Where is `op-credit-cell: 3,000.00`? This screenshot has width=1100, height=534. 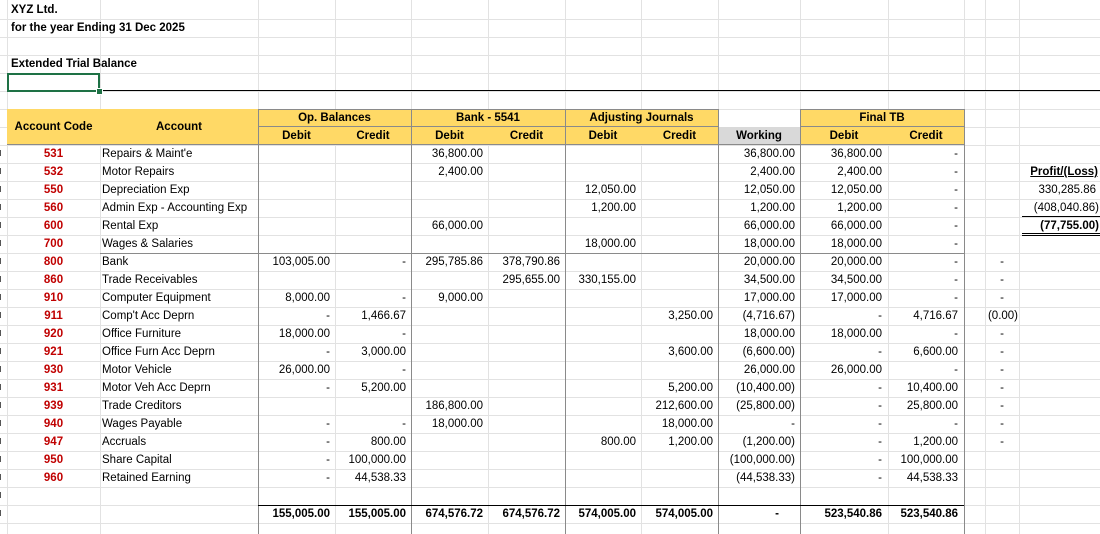 op-credit-cell: 3,000.00 is located at coordinates (370, 352).